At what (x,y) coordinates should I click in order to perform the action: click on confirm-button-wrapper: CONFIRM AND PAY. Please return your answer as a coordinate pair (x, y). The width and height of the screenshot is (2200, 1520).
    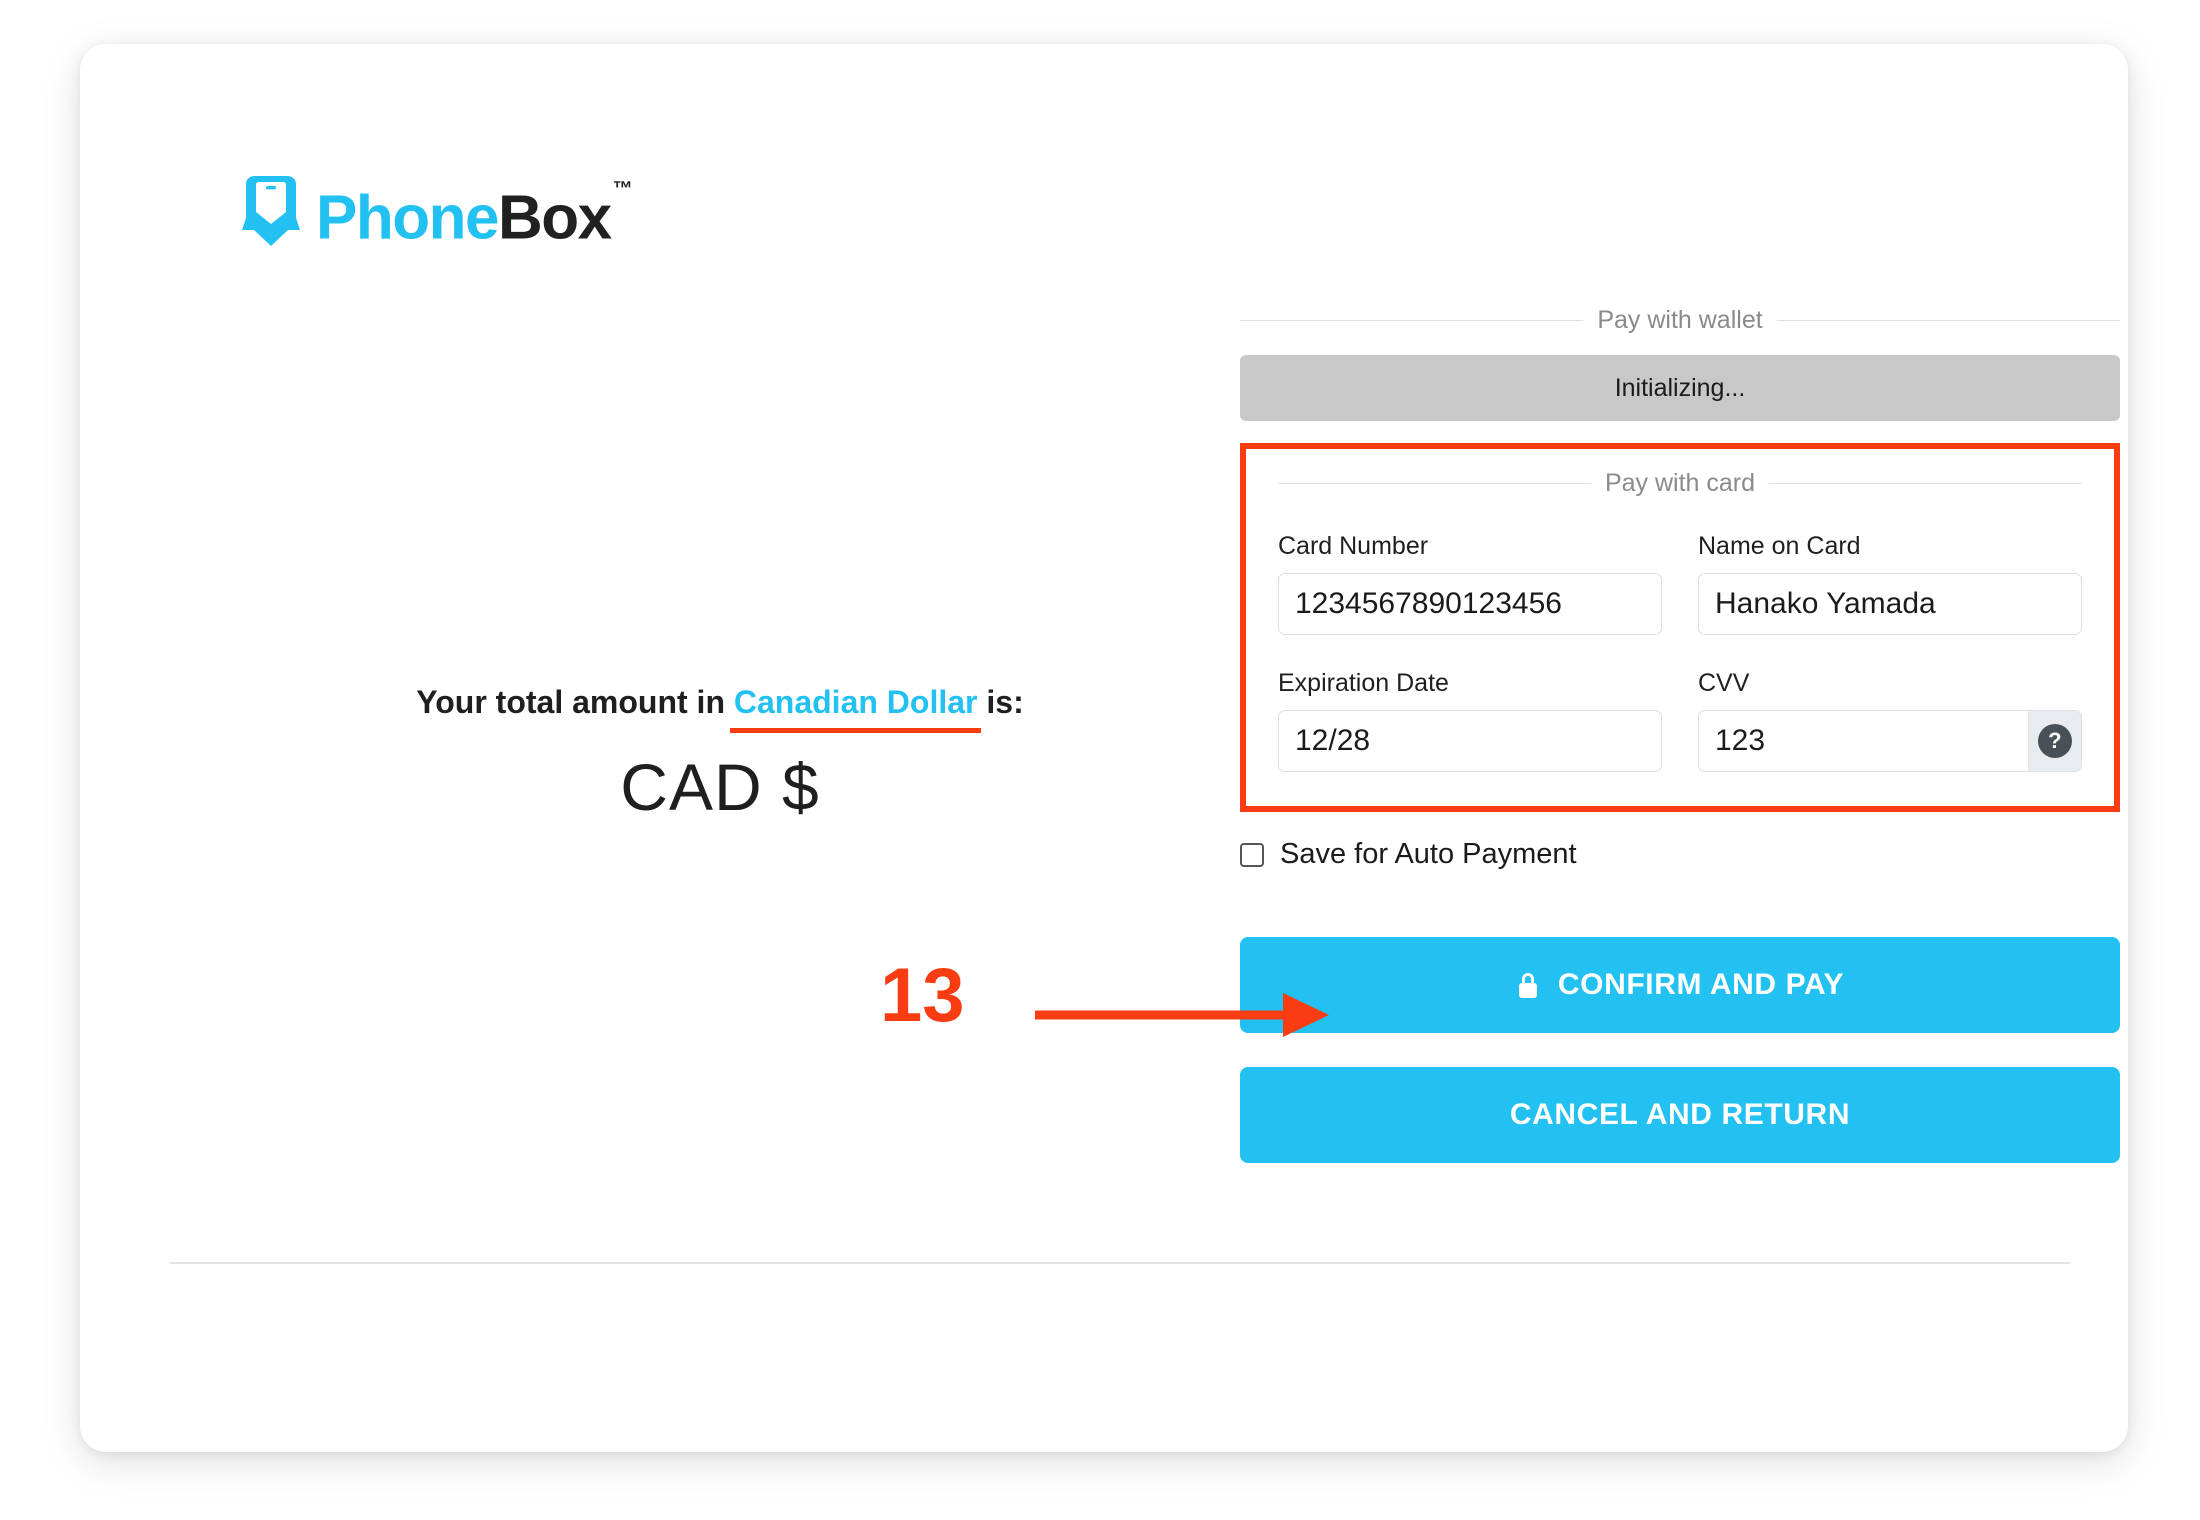
    Looking at the image, I should click on (1680, 985).